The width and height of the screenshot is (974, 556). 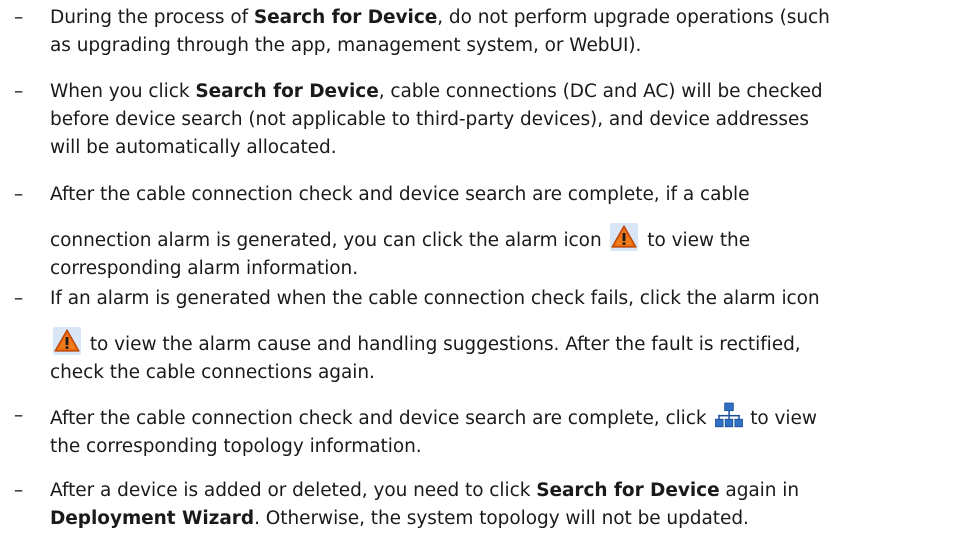 What do you see at coordinates (509, 148) in the screenshot?
I see `text-line: will be automatically allocated.` at bounding box center [509, 148].